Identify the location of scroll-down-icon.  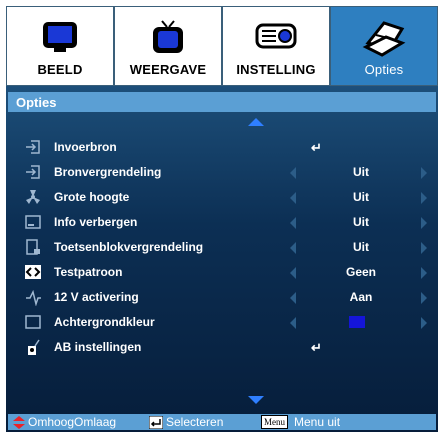
(256, 400).